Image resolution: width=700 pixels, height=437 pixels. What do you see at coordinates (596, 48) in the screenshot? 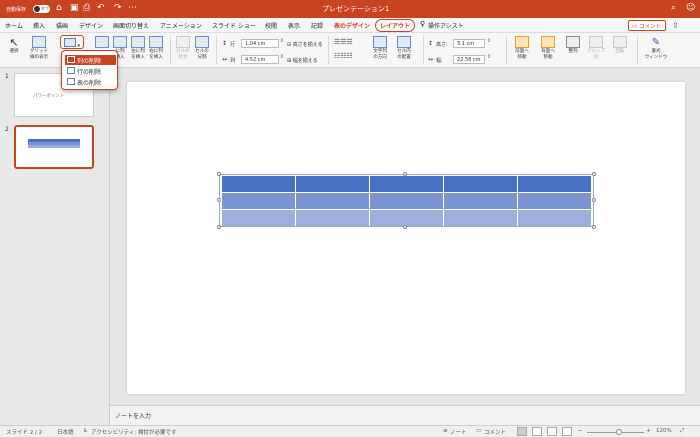
I see `group-button: グループ 化` at bounding box center [596, 48].